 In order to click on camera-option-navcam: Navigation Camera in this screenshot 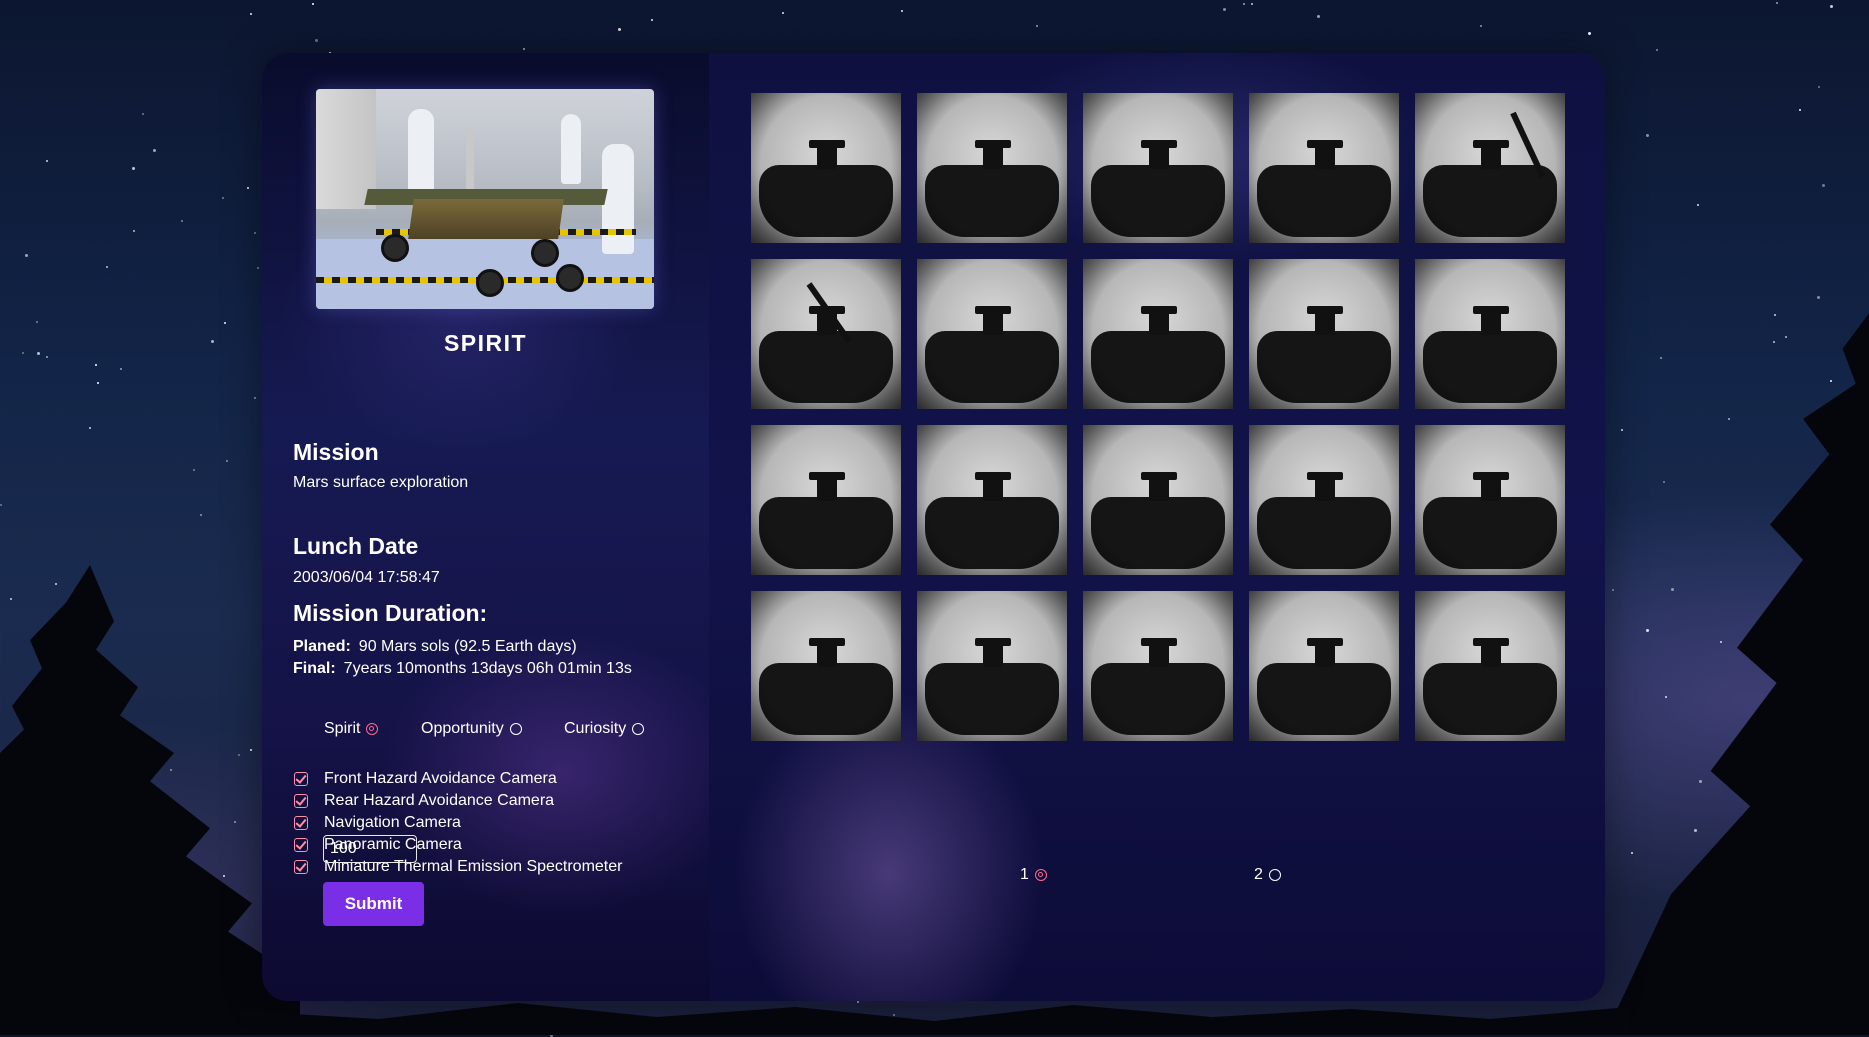, I will do `click(458, 823)`.